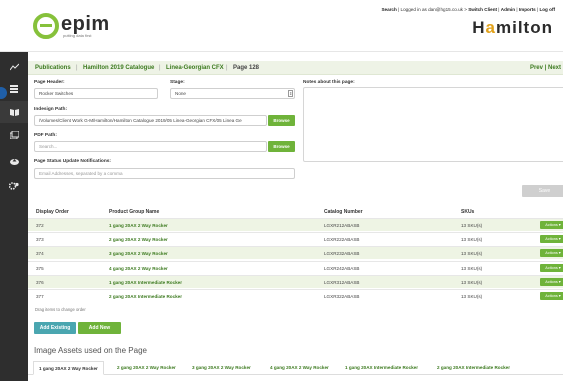  I want to click on logged-in-text: Logged in as dan@hg15.co.uk, so click(431, 9).